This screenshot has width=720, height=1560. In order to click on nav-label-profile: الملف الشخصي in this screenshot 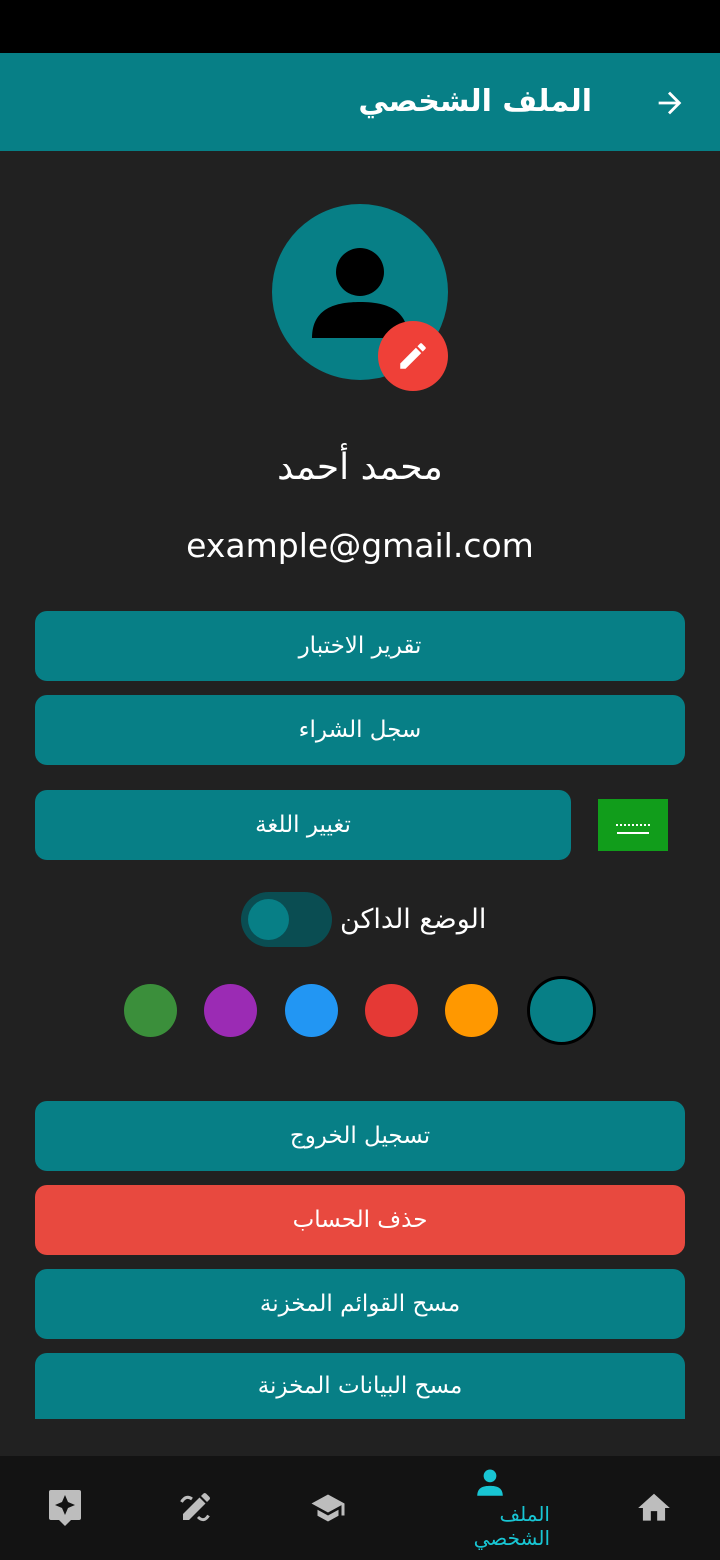, I will do `click(511, 1526)`.